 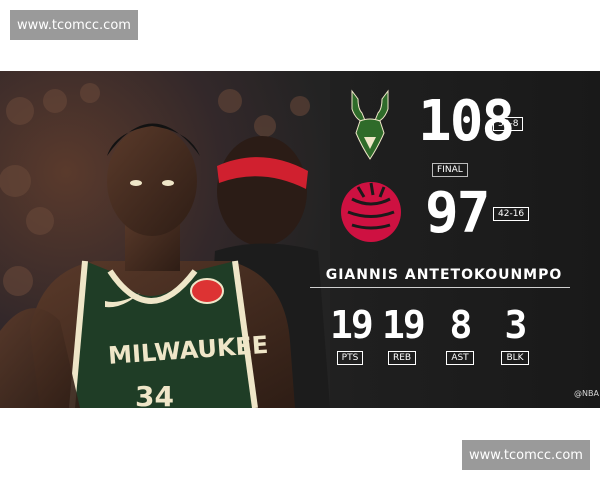 I want to click on stat-value: 8, so click(x=461, y=325).